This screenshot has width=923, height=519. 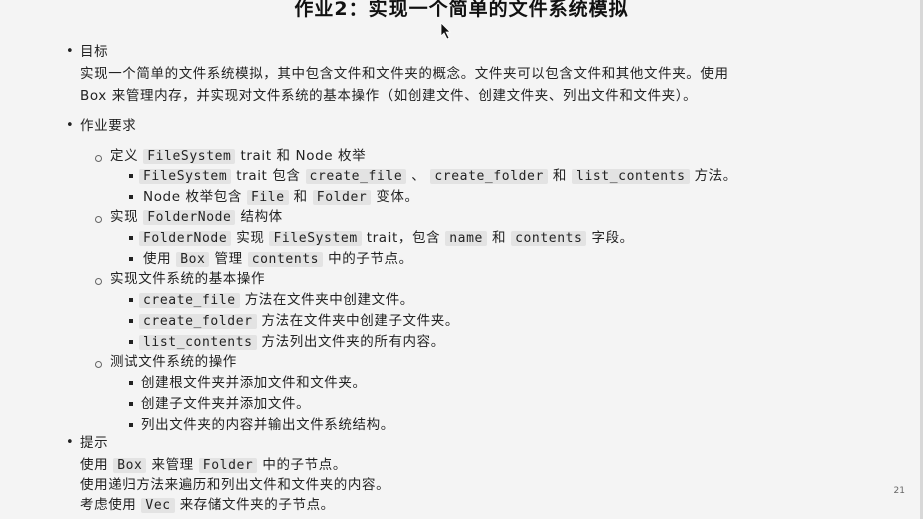 I want to click on requirements-heading: 作业要求, so click(x=108, y=126).